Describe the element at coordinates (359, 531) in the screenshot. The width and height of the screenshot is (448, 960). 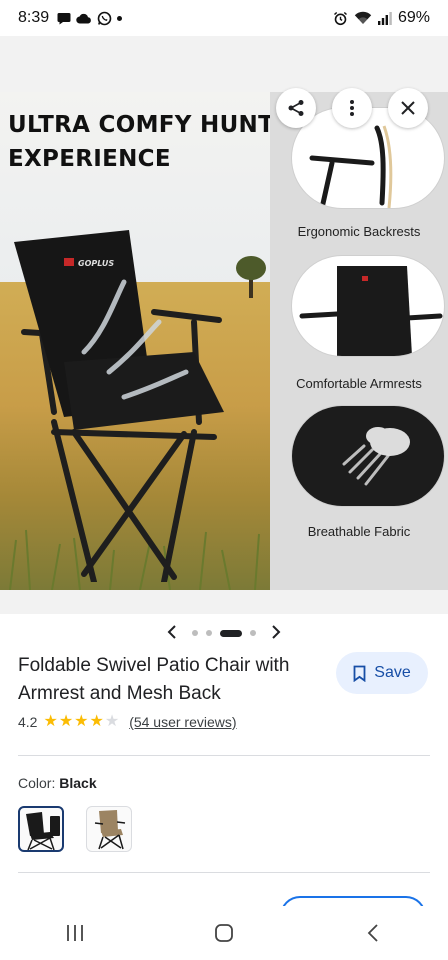
I see `feature-label-fabric: Breathable Fabric` at that location.